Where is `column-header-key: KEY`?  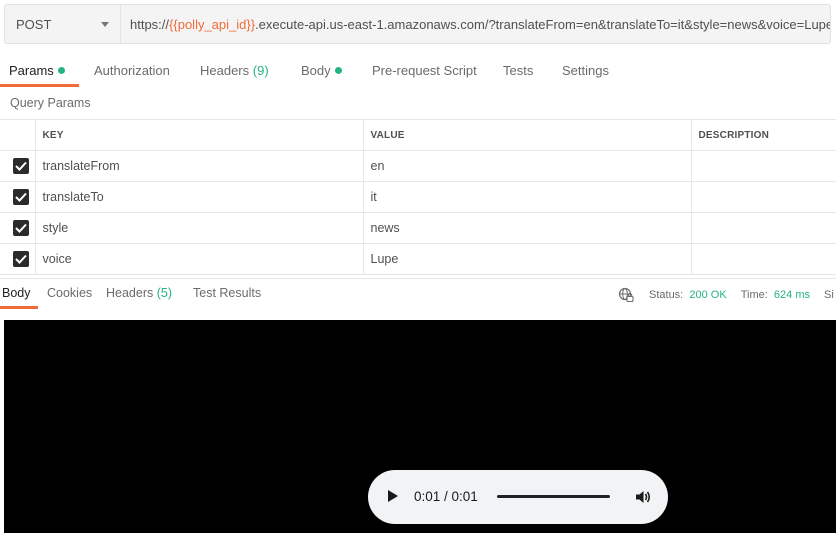
column-header-key: KEY is located at coordinates (199, 135).